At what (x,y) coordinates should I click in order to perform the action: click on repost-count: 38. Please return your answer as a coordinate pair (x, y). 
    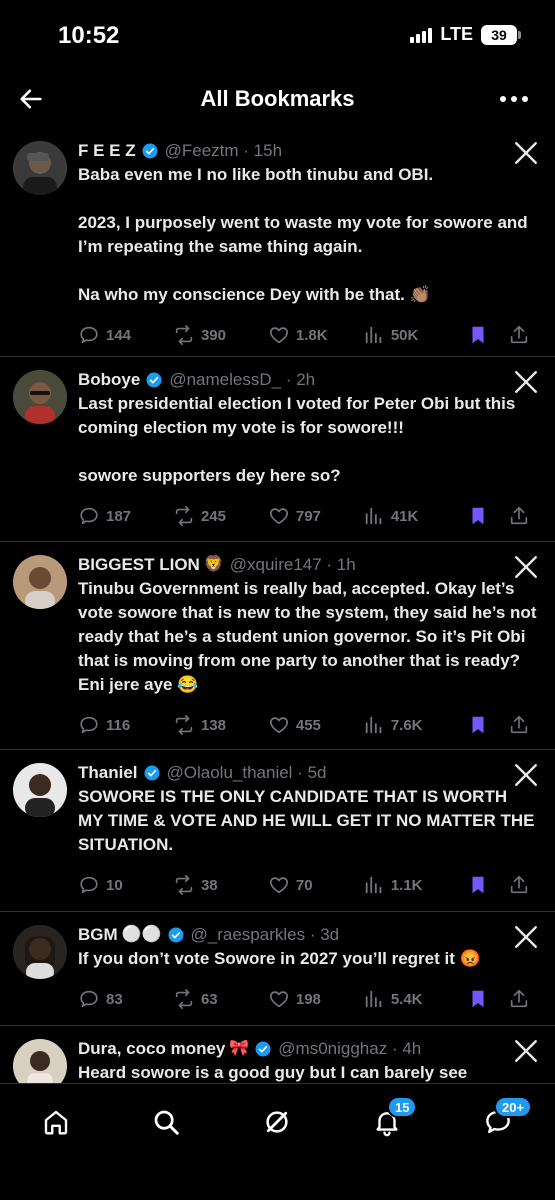
    Looking at the image, I should click on (209, 885).